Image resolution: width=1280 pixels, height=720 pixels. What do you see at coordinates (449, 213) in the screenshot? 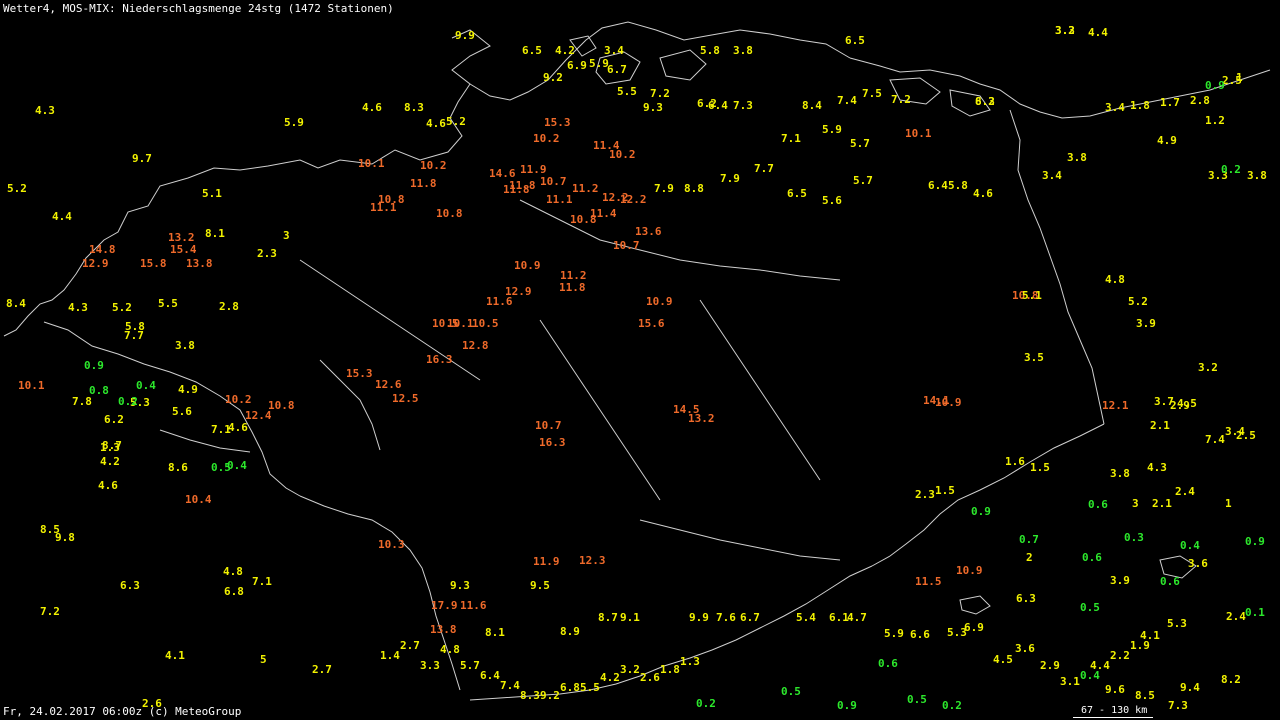
I see `station-value: 10.8` at bounding box center [449, 213].